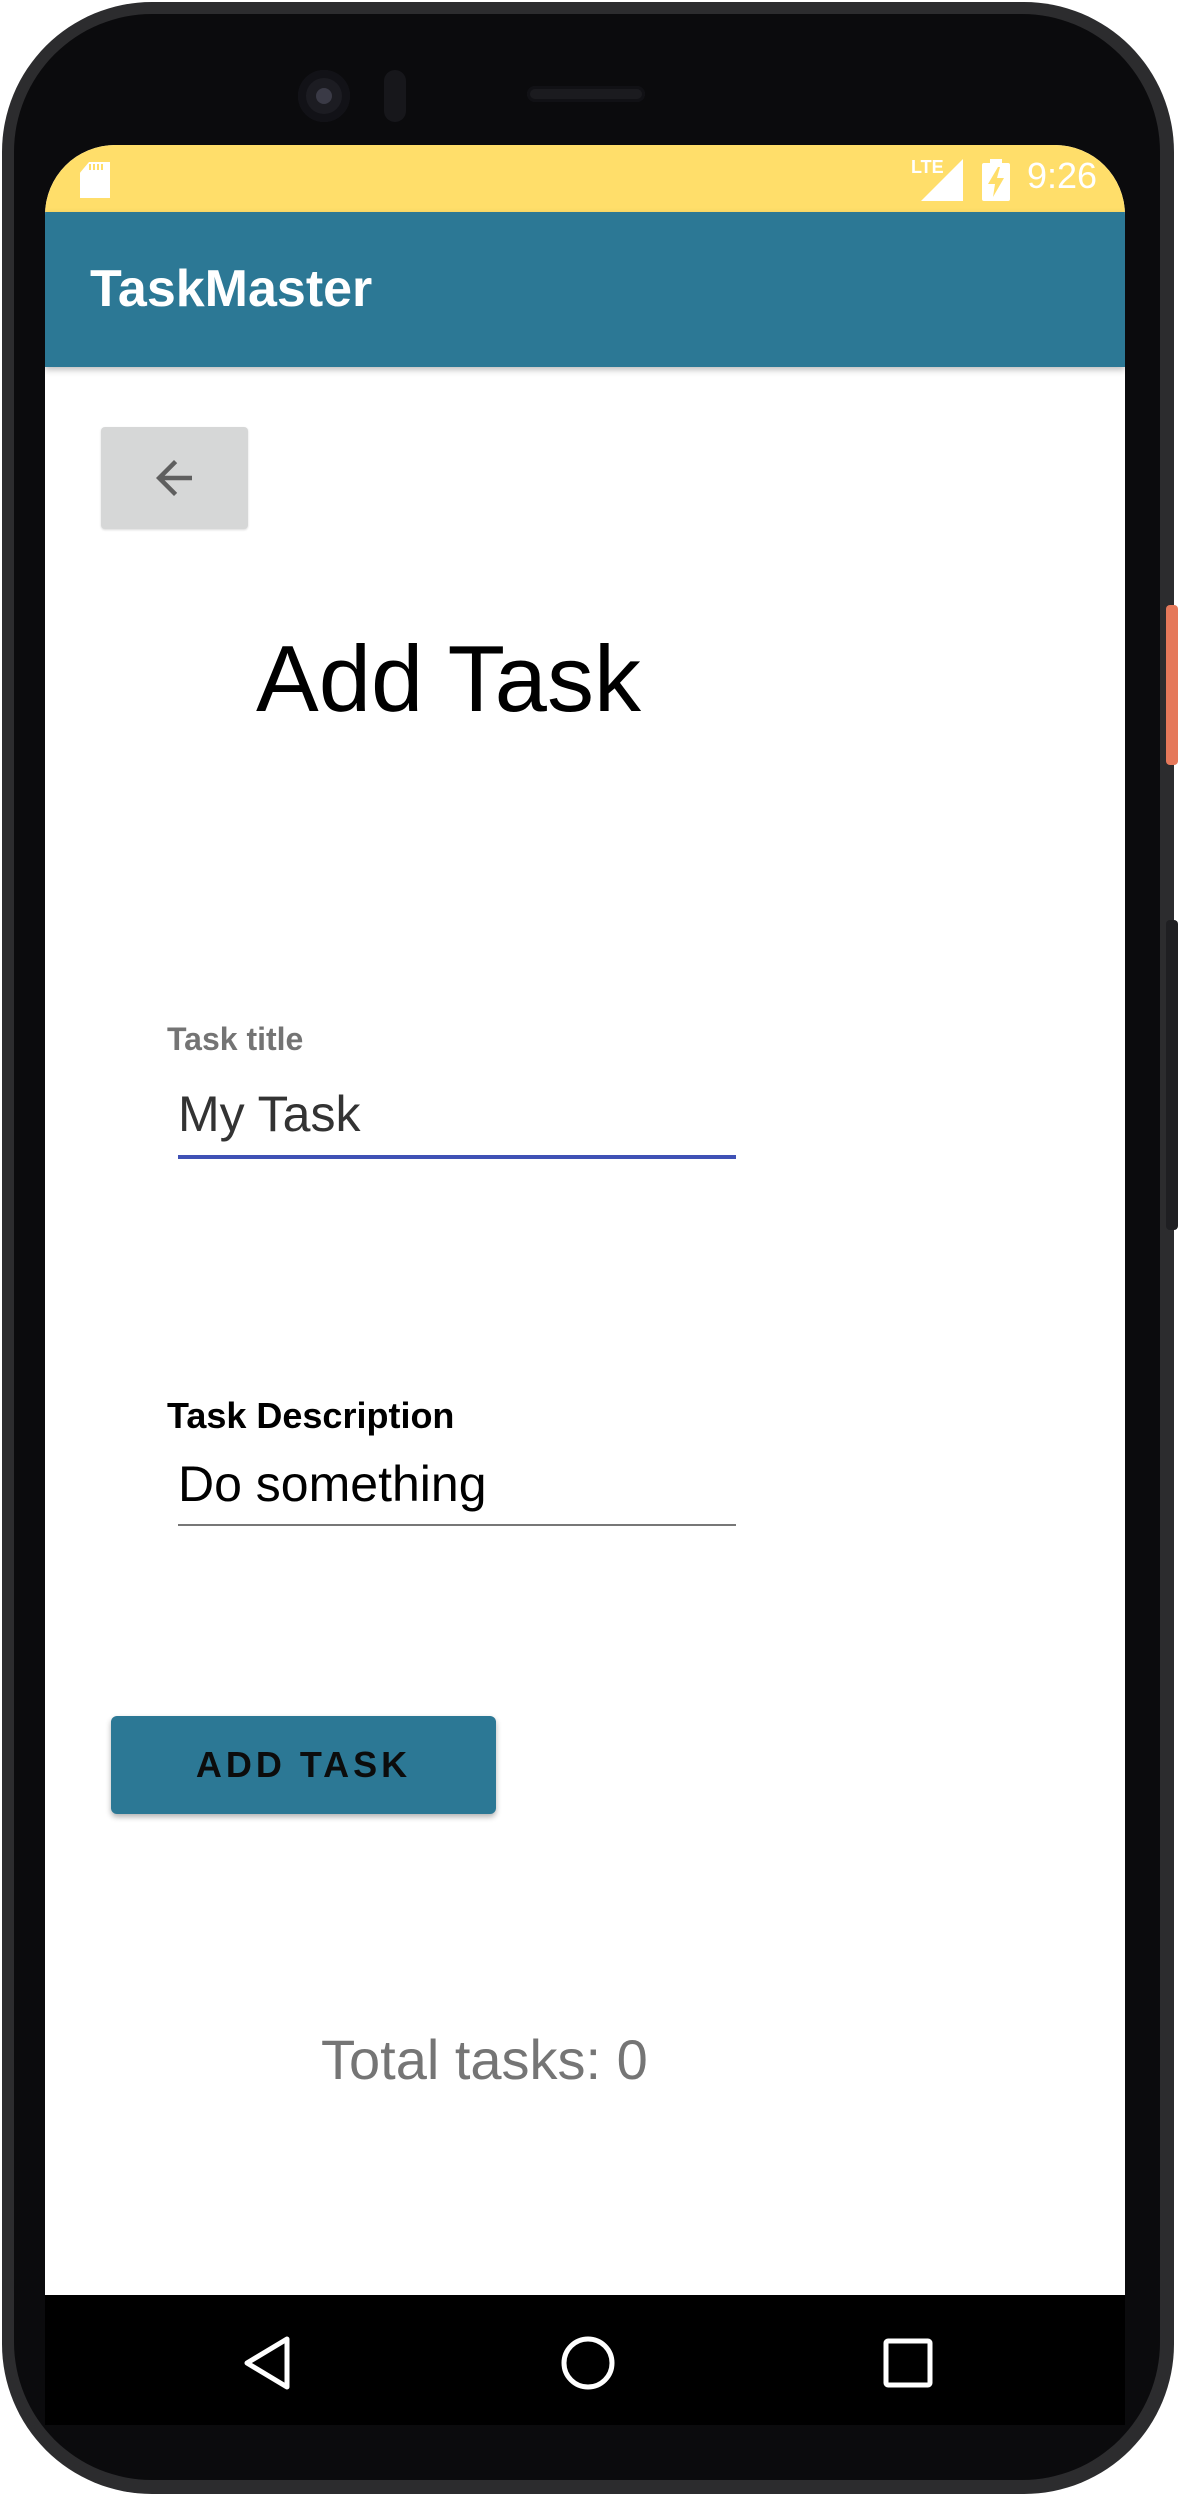  What do you see at coordinates (457, 1122) in the screenshot?
I see `task-title-input: My Task` at bounding box center [457, 1122].